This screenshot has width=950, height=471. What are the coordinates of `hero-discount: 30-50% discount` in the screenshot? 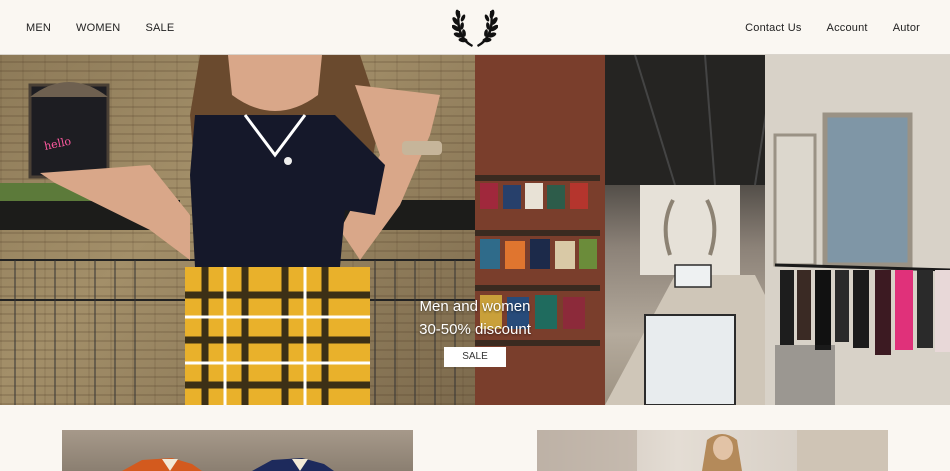 It's located at (475, 329).